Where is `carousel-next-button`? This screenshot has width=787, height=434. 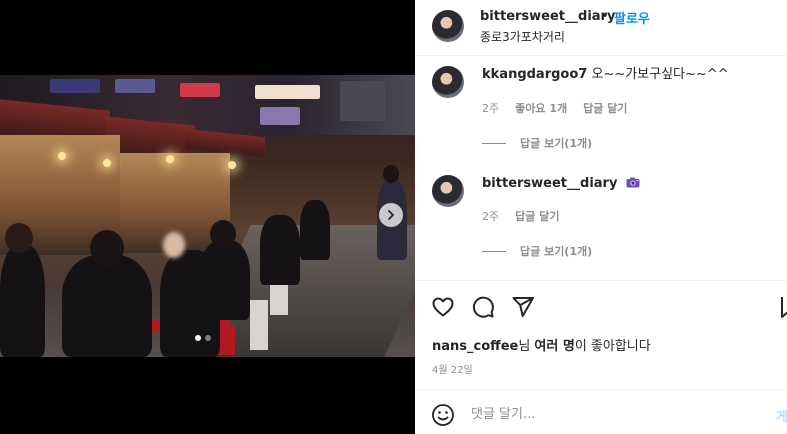
carousel-next-button is located at coordinates (391, 215).